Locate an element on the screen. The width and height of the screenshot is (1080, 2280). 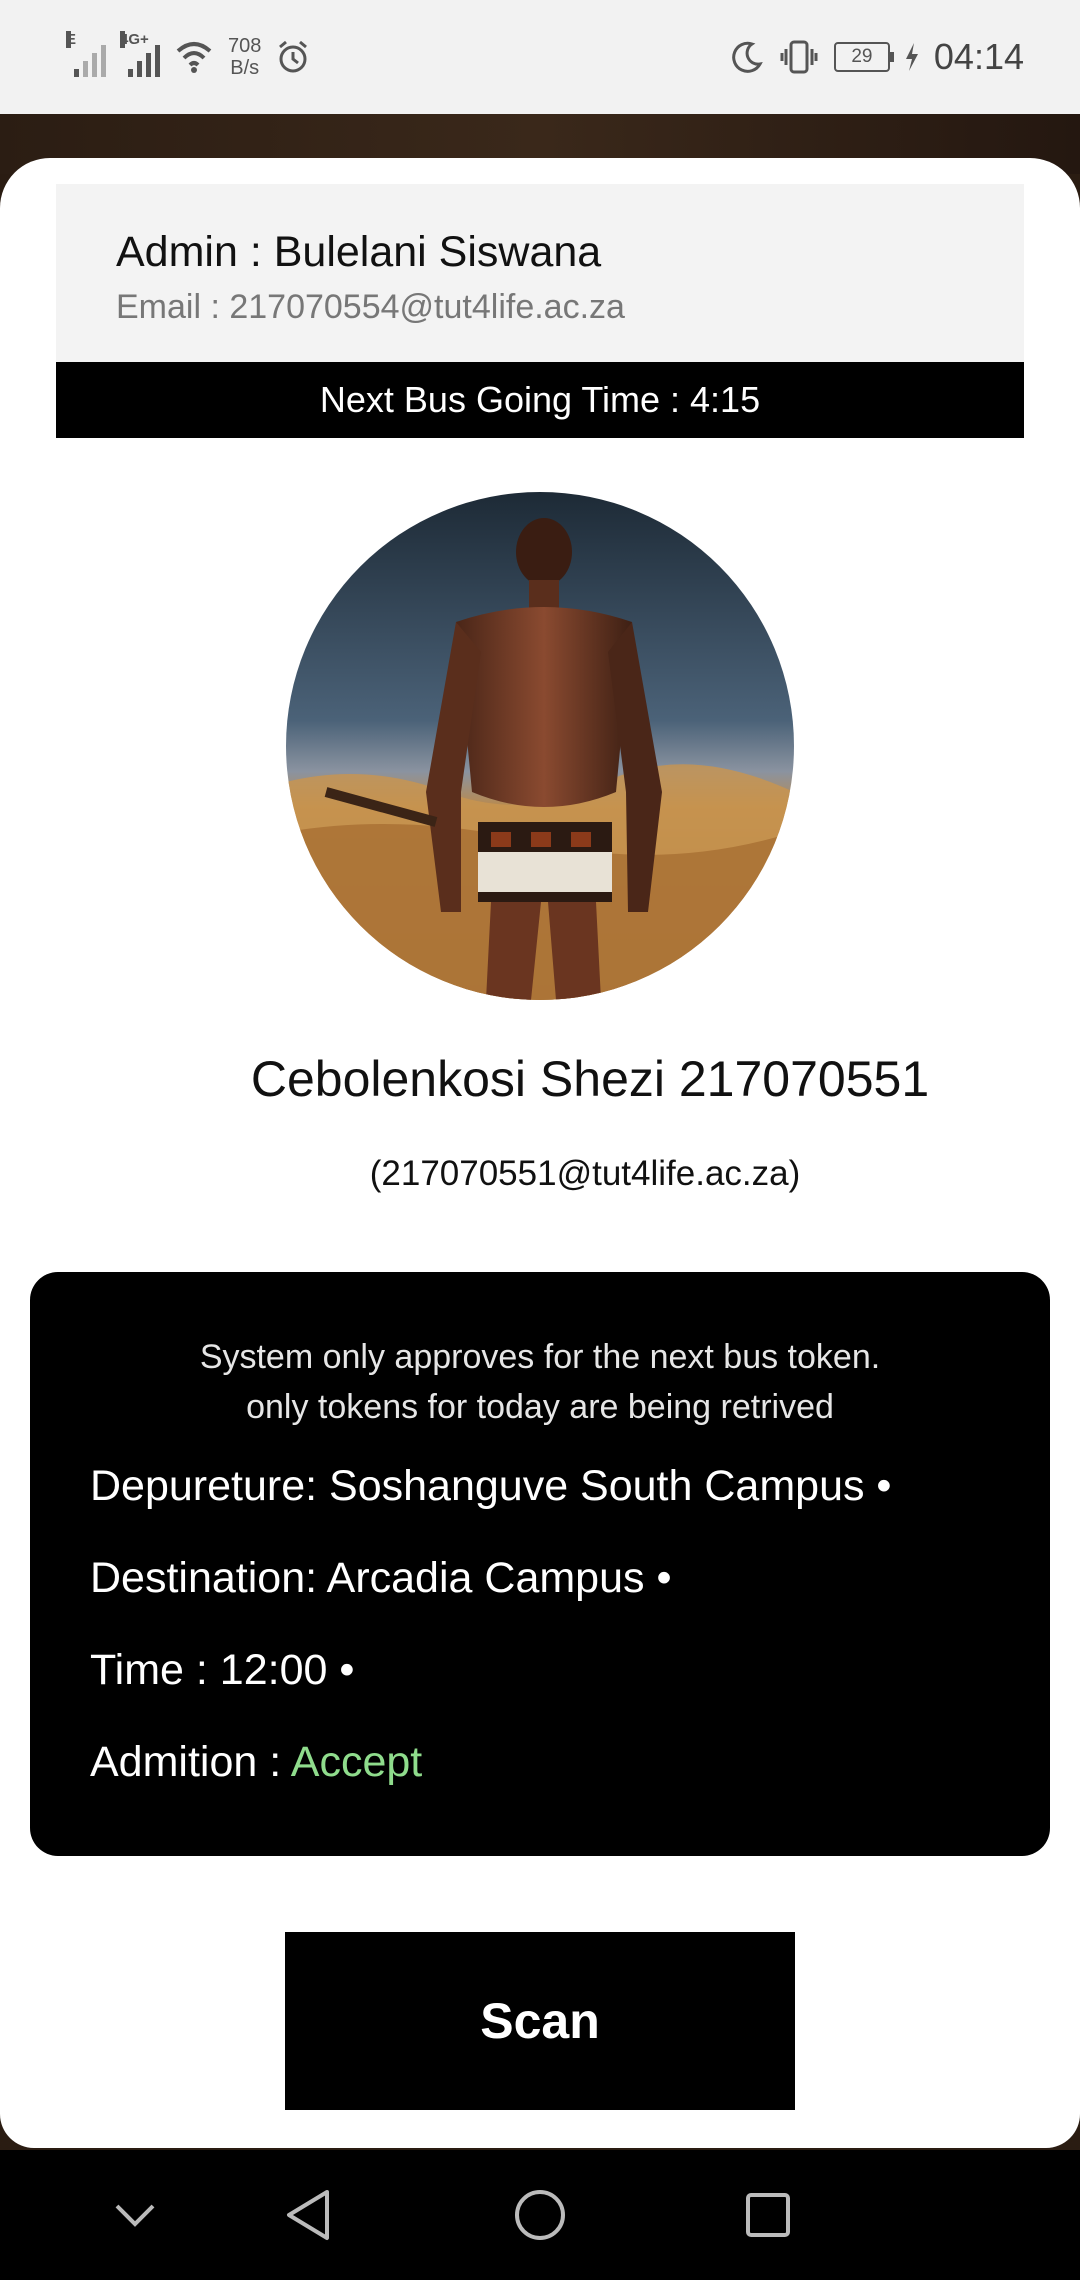
recents-icon is located at coordinates (768, 2215).